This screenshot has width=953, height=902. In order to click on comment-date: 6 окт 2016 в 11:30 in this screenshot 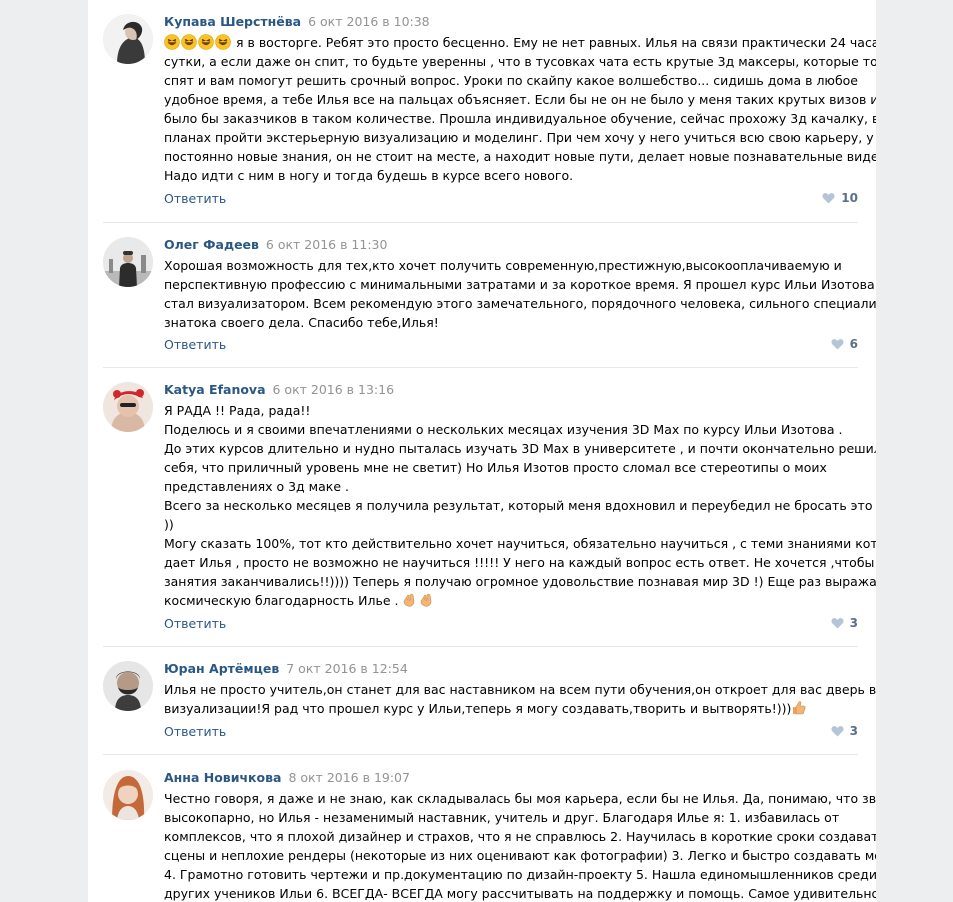, I will do `click(327, 244)`.